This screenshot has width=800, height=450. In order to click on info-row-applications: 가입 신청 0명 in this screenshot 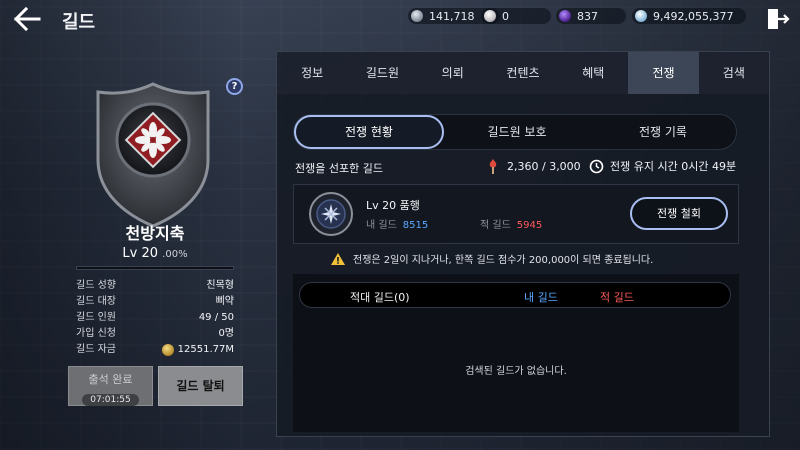, I will do `click(155, 334)`.